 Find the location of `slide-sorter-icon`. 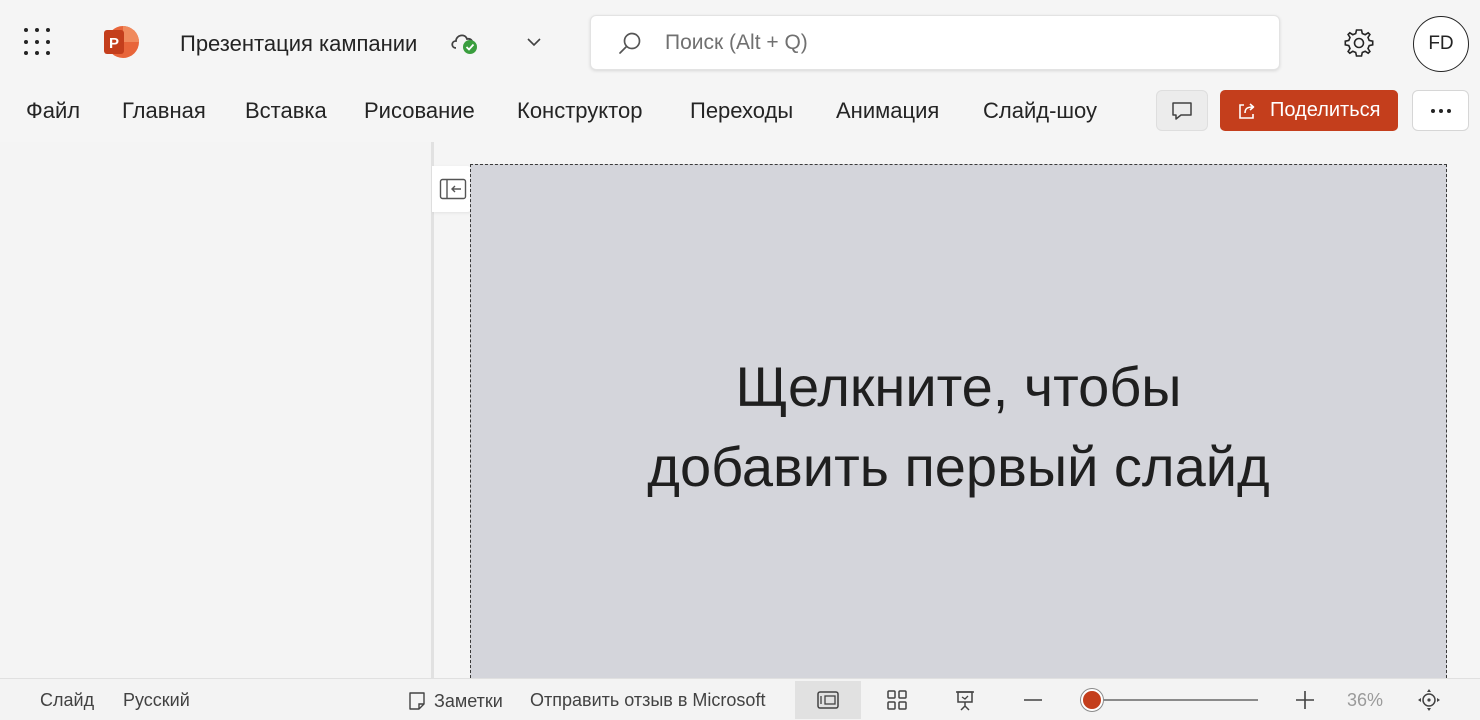

slide-sorter-icon is located at coordinates (897, 700).